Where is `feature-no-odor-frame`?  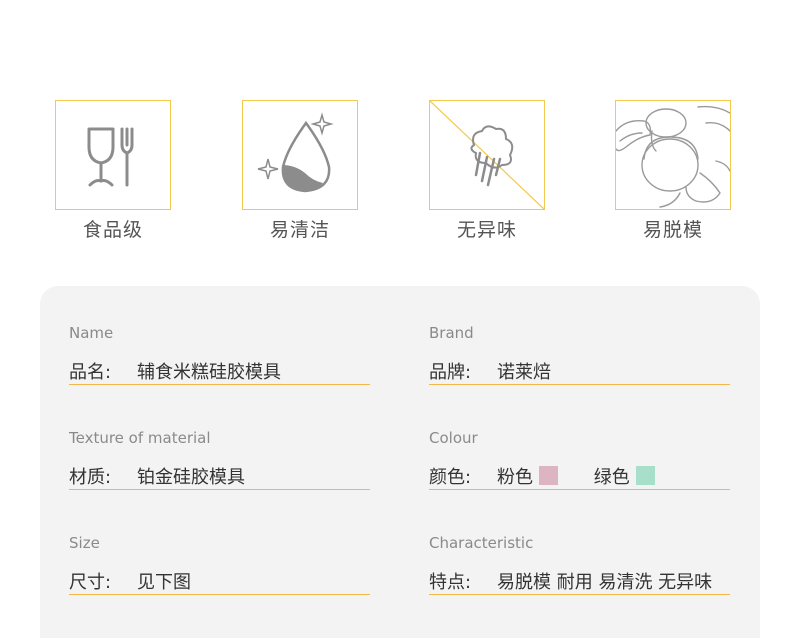 feature-no-odor-frame is located at coordinates (487, 155).